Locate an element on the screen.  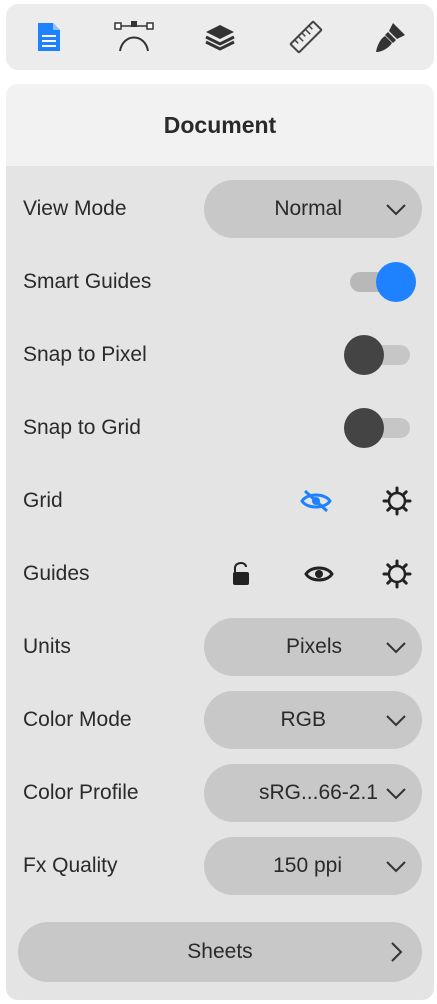
brush-icon is located at coordinates (391, 37).